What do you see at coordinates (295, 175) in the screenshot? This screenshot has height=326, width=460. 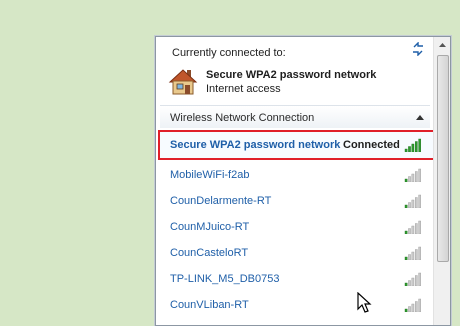 I see `network-item: MobileWiFi-f2ab` at bounding box center [295, 175].